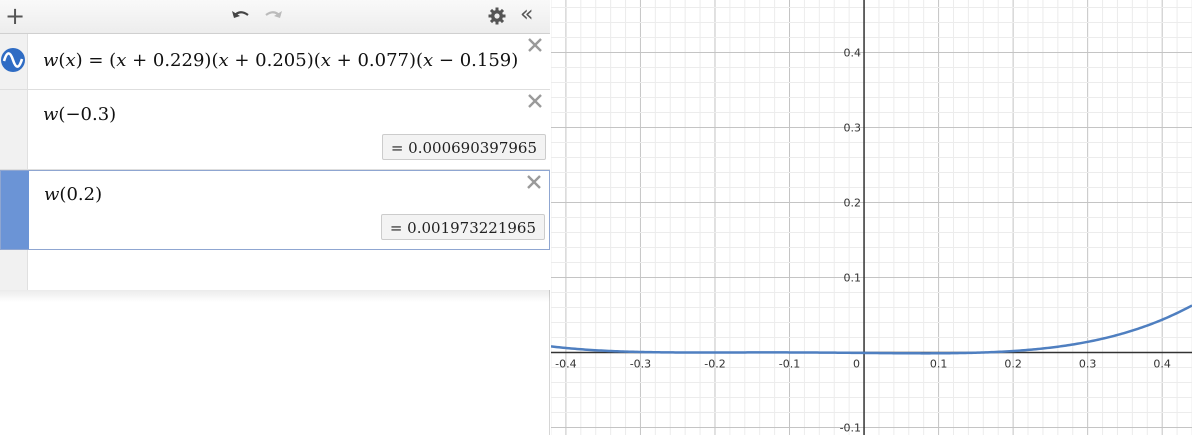 This screenshot has height=435, width=1192. I want to click on expression-row-2: w(−0.3) = 0.000690397965, so click(275, 130).